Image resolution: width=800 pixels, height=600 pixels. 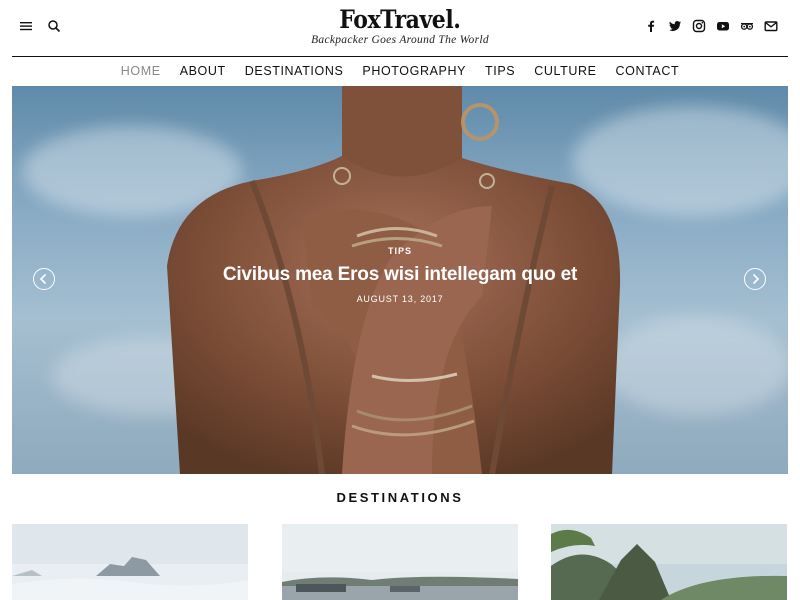 I want to click on nav-item-tips: TIPS, so click(x=500, y=71).